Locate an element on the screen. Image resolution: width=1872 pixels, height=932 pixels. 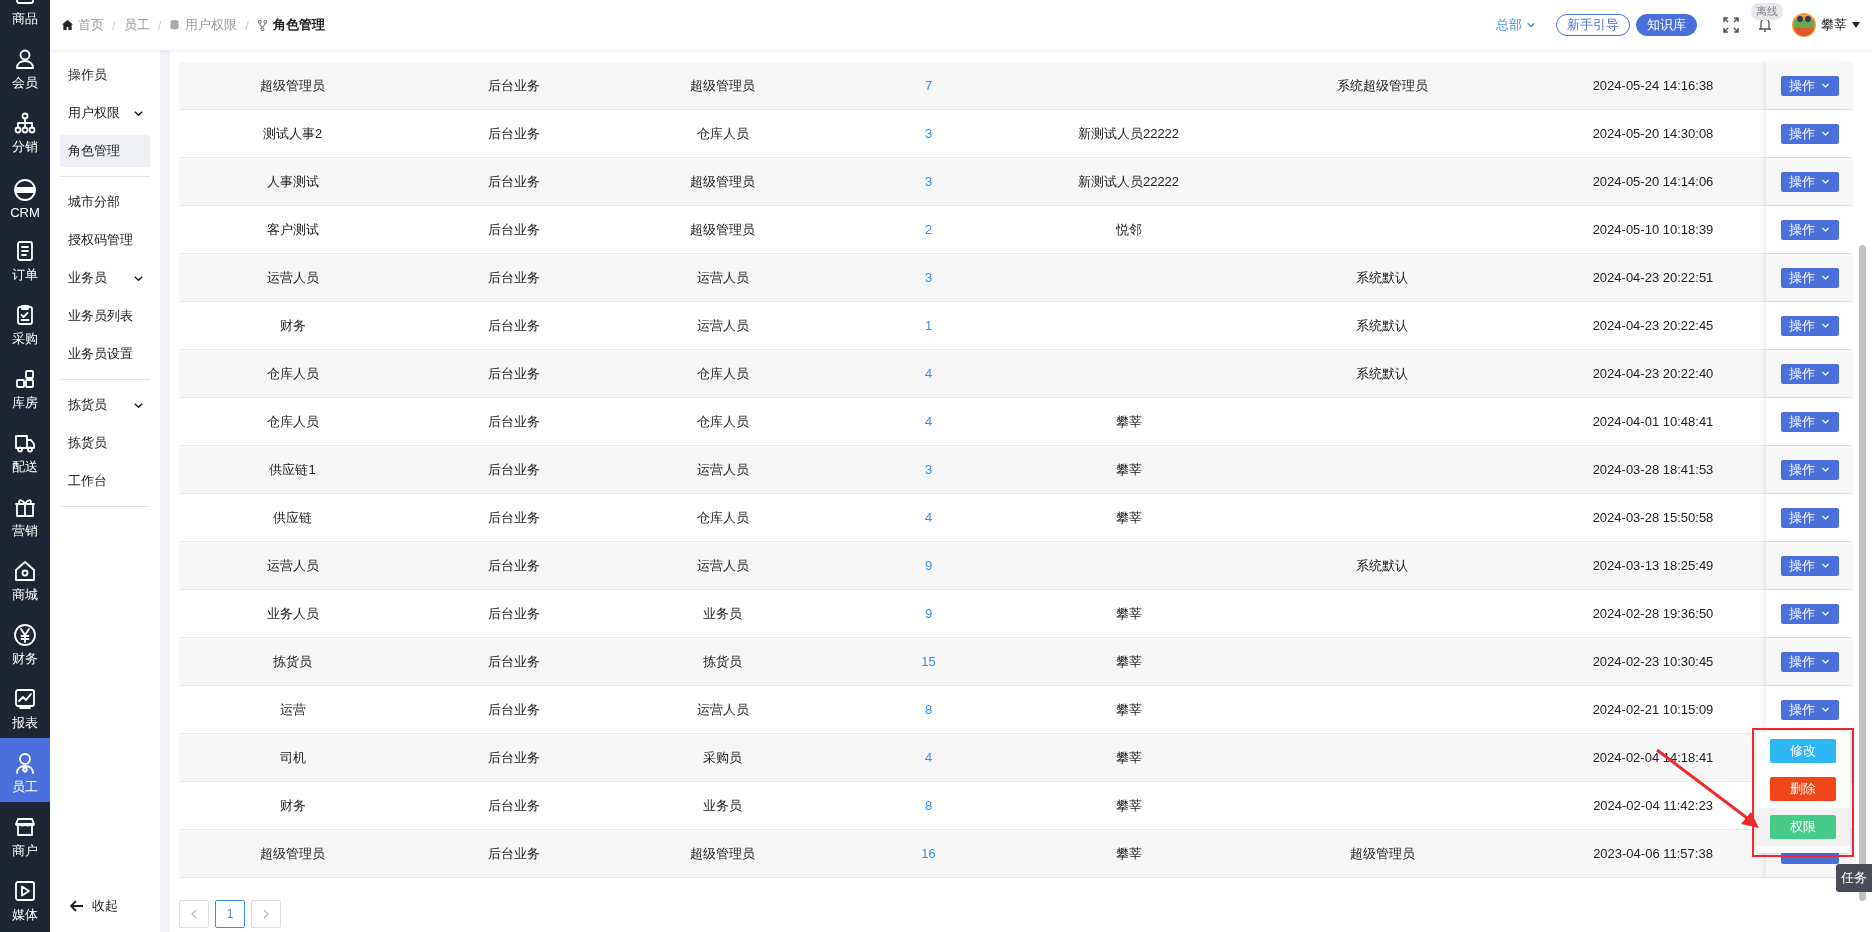
nav-label: 财务 is located at coordinates (25, 659).